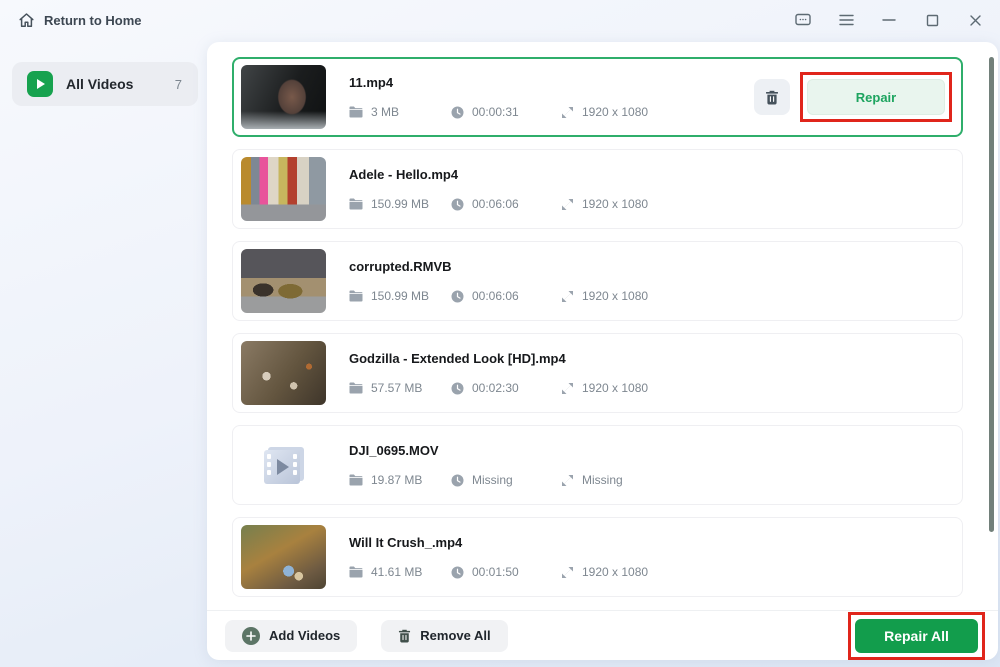  I want to click on sidebar-item-label: All Videos, so click(100, 84).